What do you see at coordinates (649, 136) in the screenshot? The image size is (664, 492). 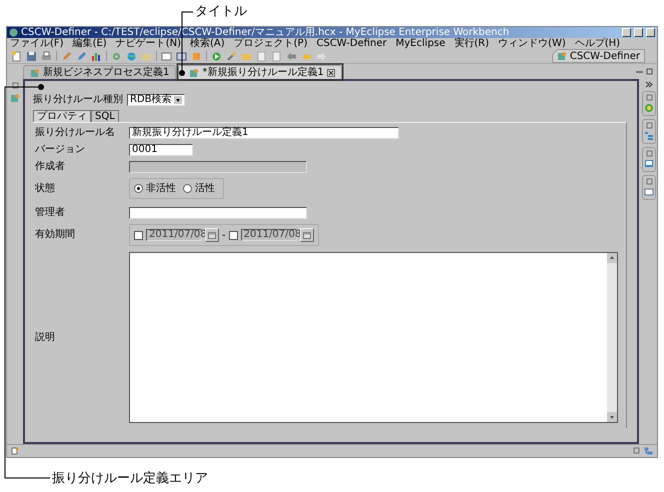 I see `outline-icon` at bounding box center [649, 136].